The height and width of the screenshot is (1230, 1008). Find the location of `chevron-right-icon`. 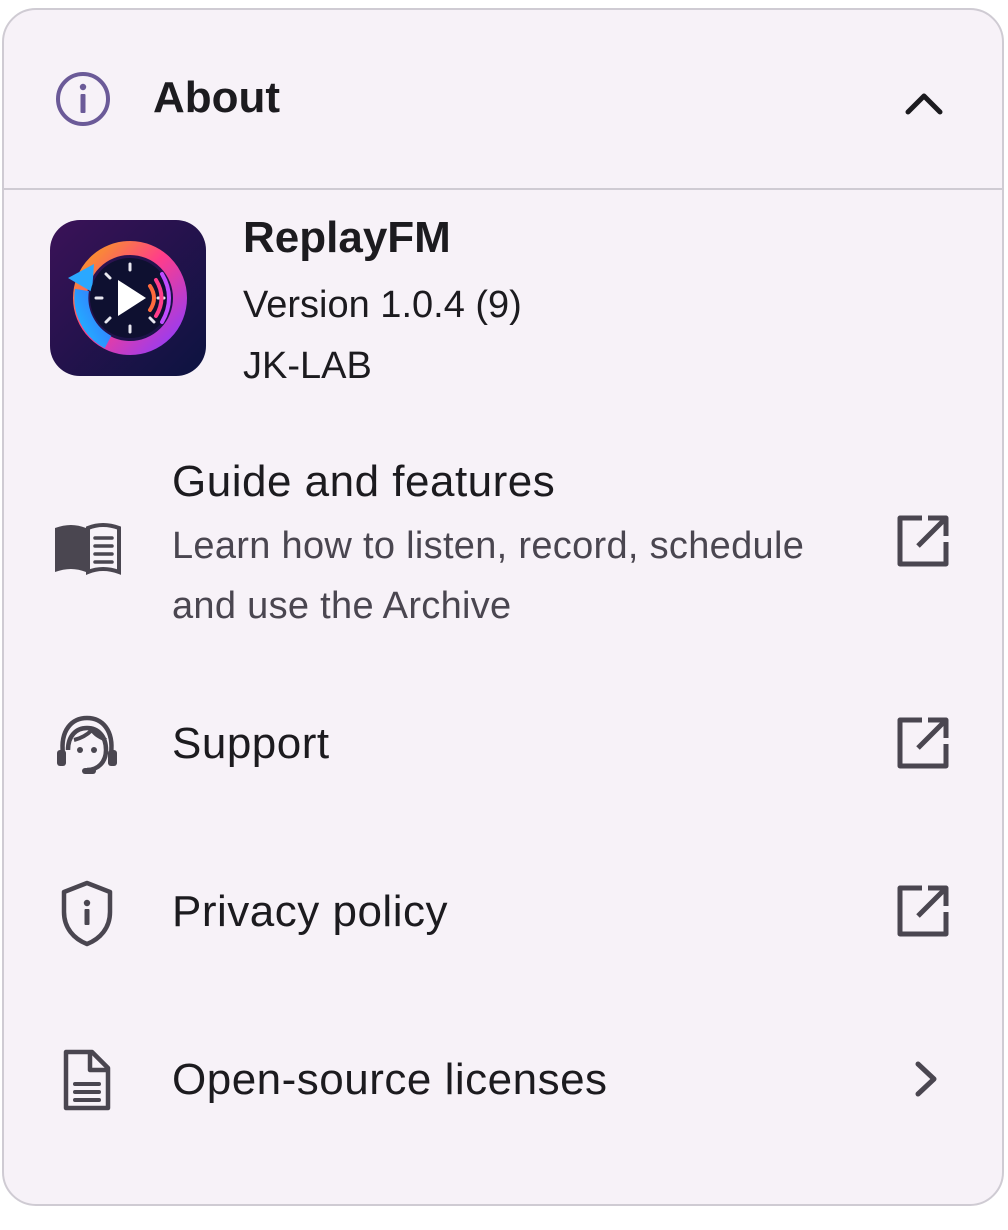

chevron-right-icon is located at coordinates (926, 1079).